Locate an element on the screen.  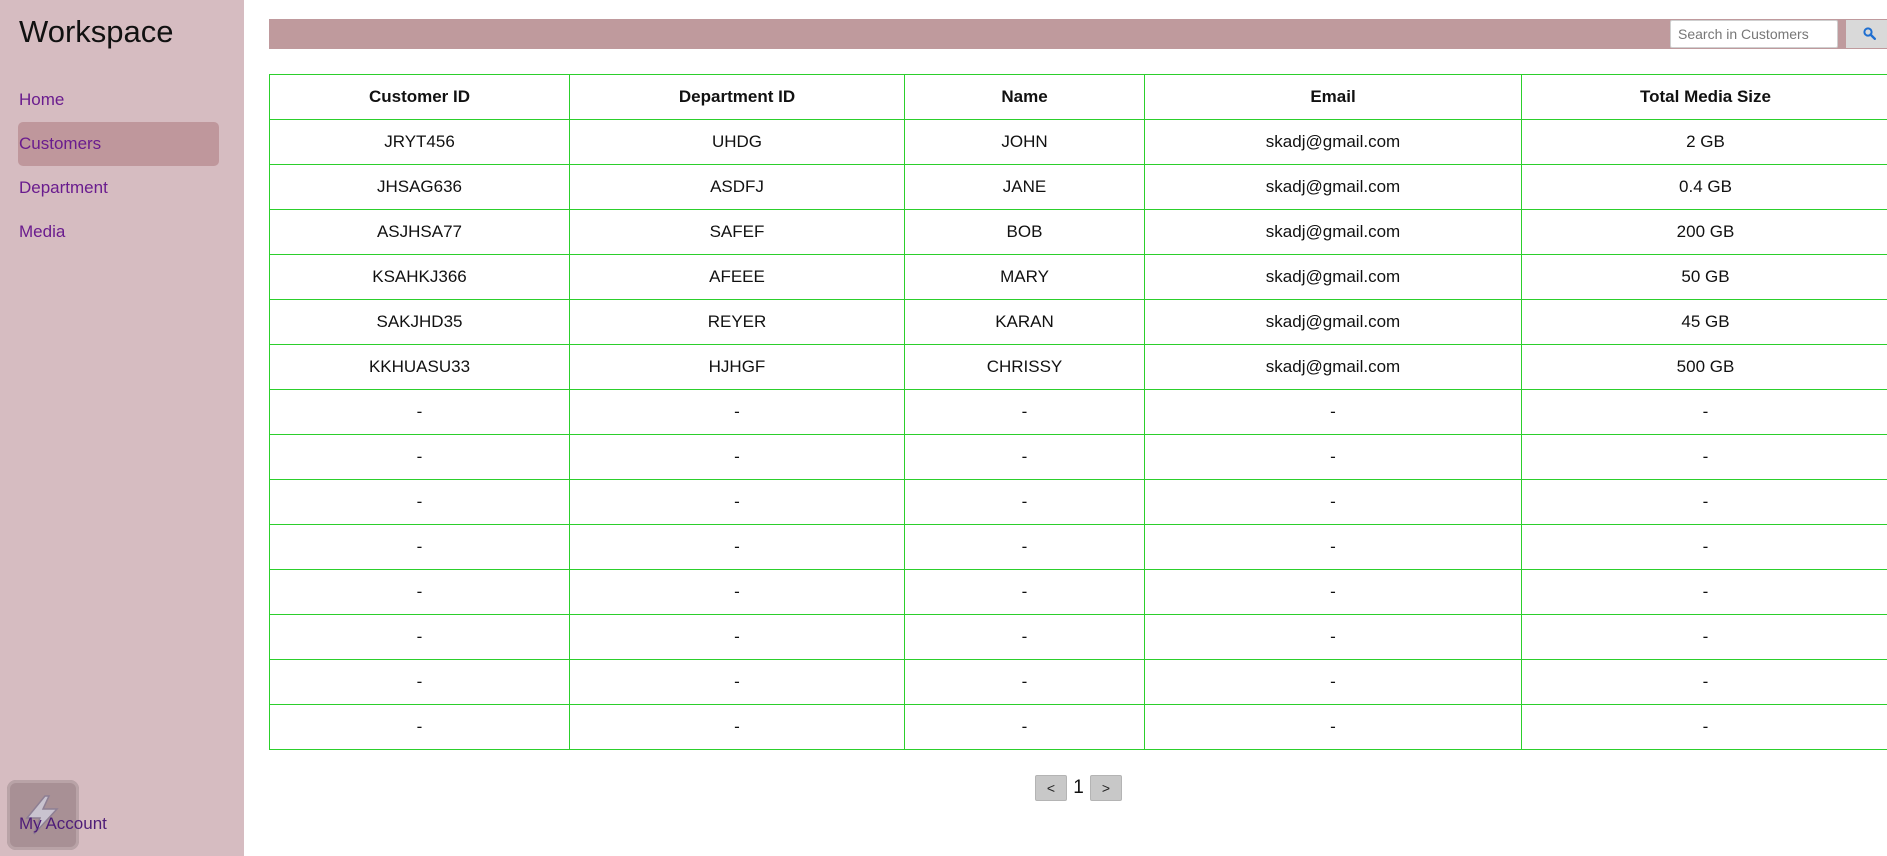
sidebar-item-department: Department is located at coordinates (118, 188).